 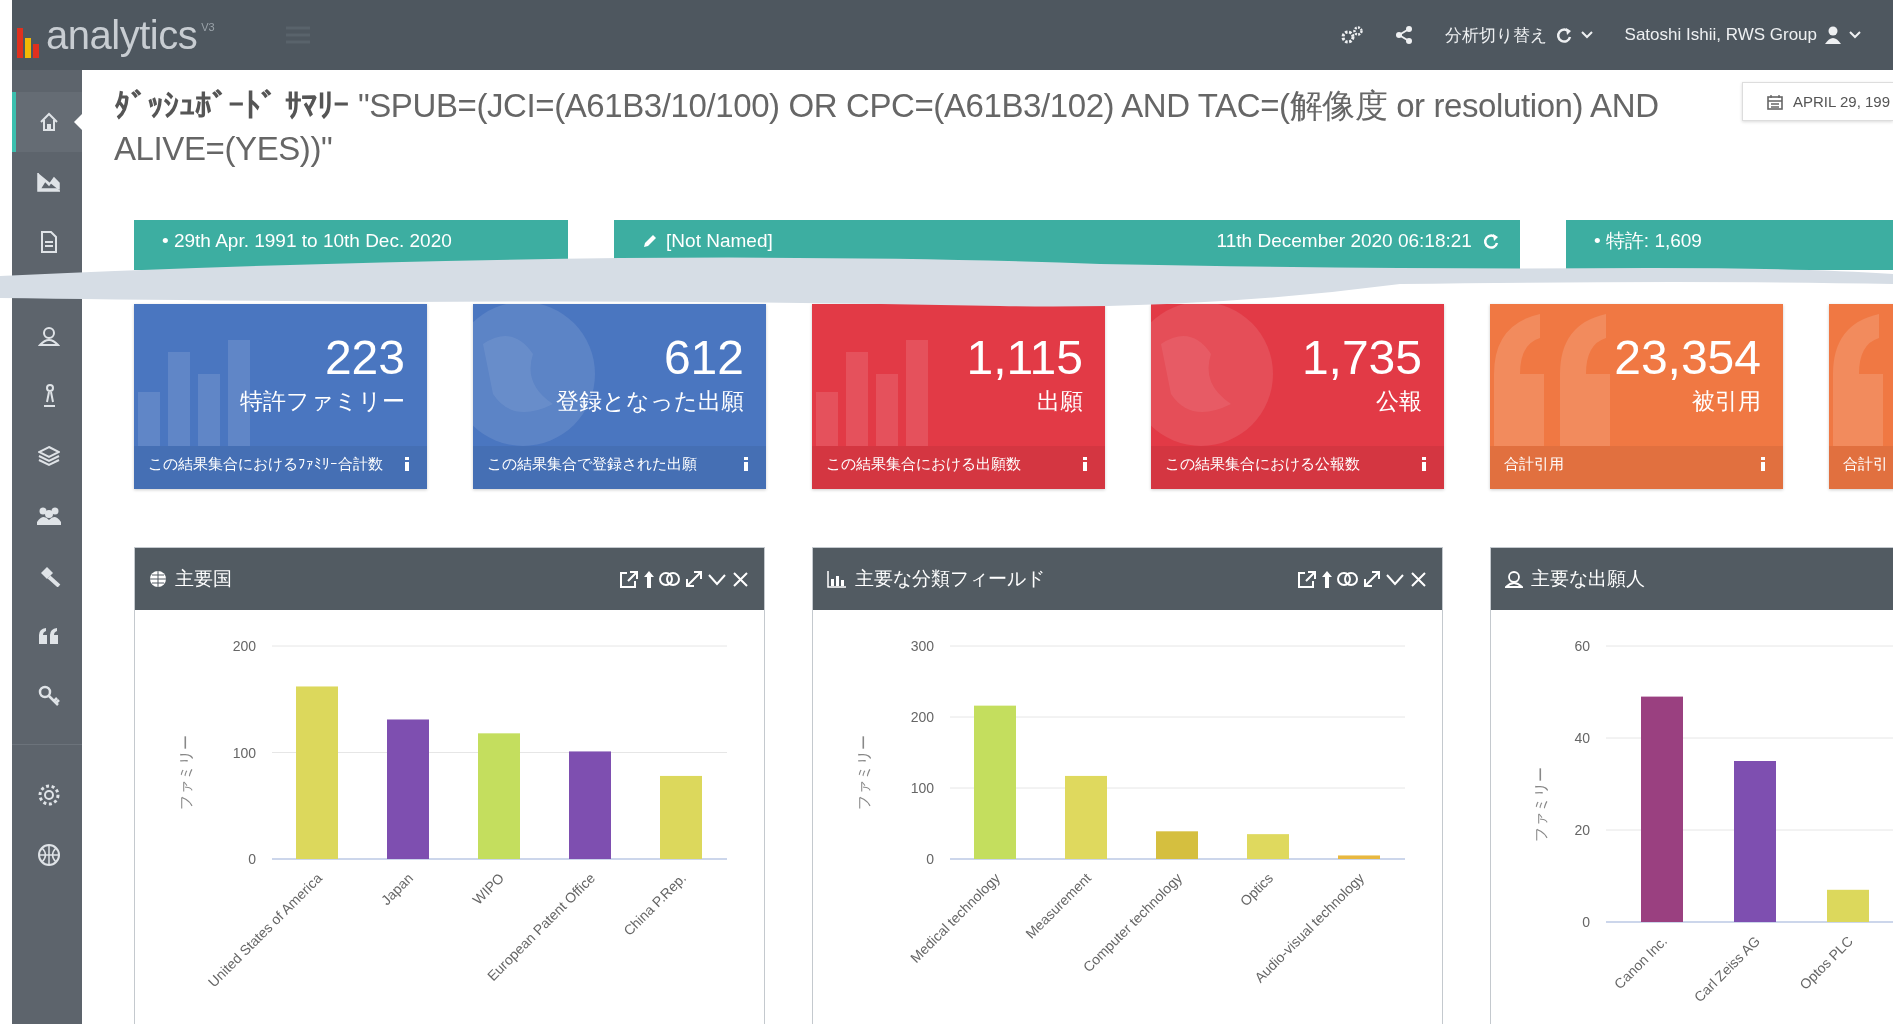 I want to click on calendar-icon, so click(x=1775, y=101).